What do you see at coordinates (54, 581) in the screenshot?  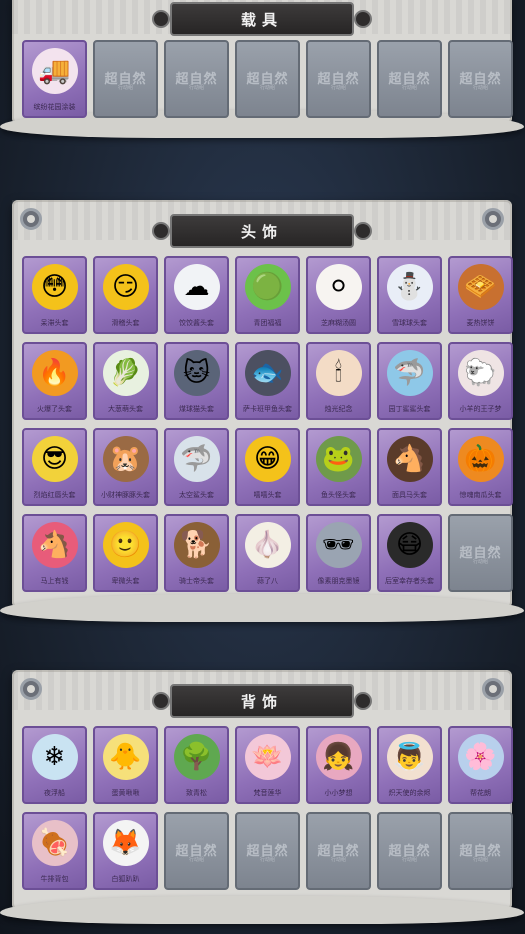 I see `item-name: 马上有钱` at bounding box center [54, 581].